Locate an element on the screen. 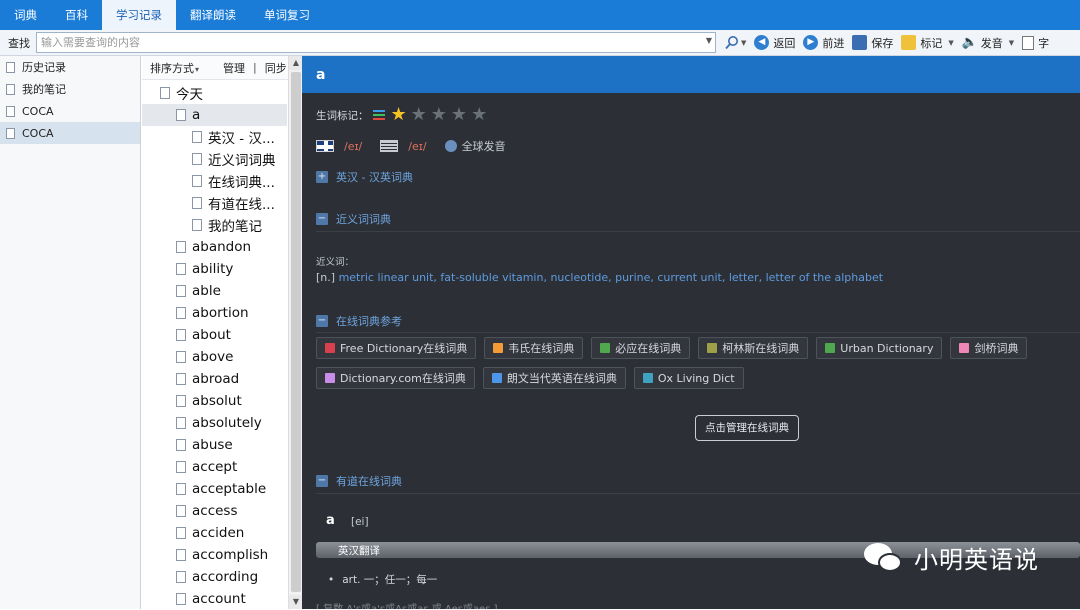  online-dict-chip: Ox Living Dict is located at coordinates (688, 378).